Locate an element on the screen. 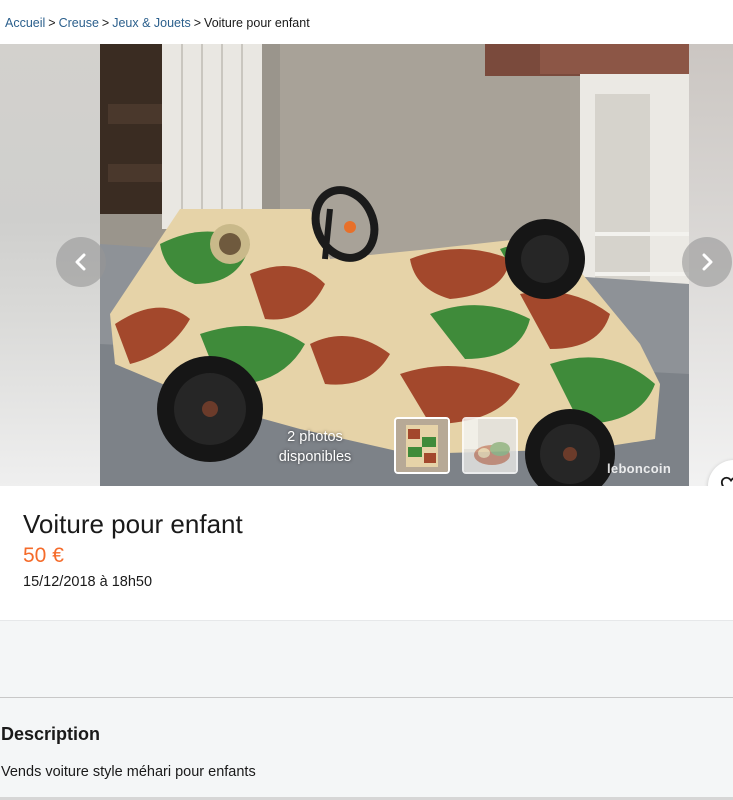 Image resolution: width=733 pixels, height=800 pixels. listing-title: Voiture pour enfant is located at coordinates (133, 524).